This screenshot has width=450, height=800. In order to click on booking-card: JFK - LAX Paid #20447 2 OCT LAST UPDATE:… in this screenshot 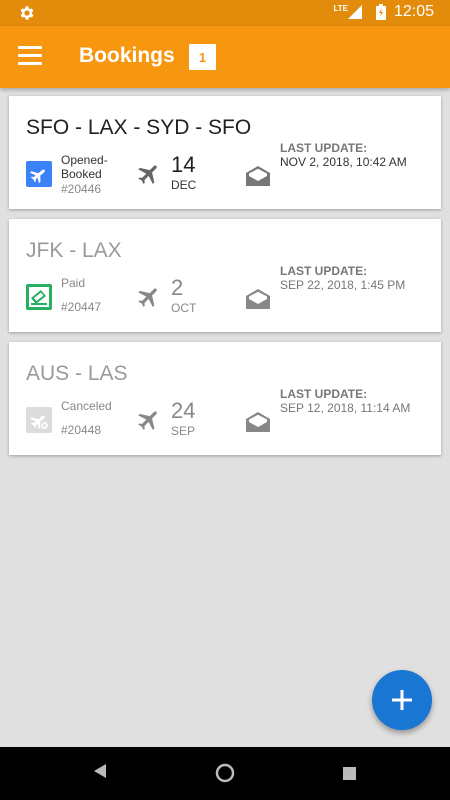, I will do `click(225, 275)`.